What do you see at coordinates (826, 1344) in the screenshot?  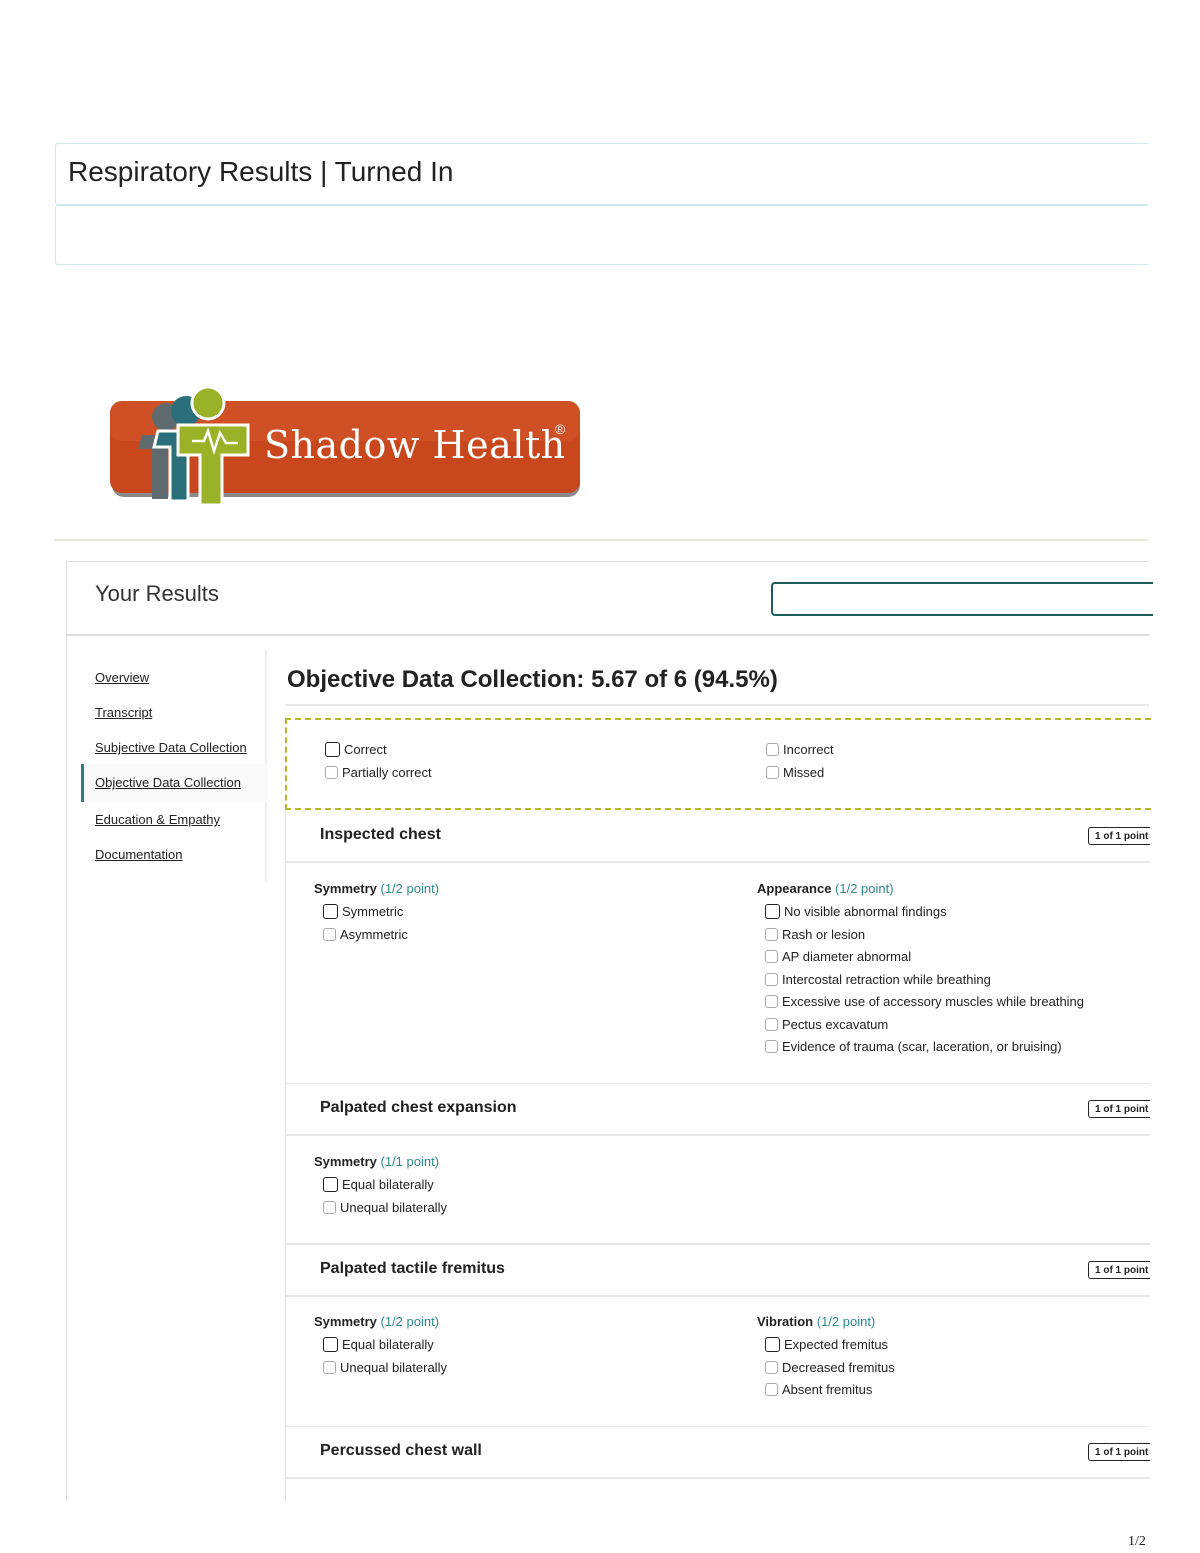 I see `option-item: Expected fremitus` at bounding box center [826, 1344].